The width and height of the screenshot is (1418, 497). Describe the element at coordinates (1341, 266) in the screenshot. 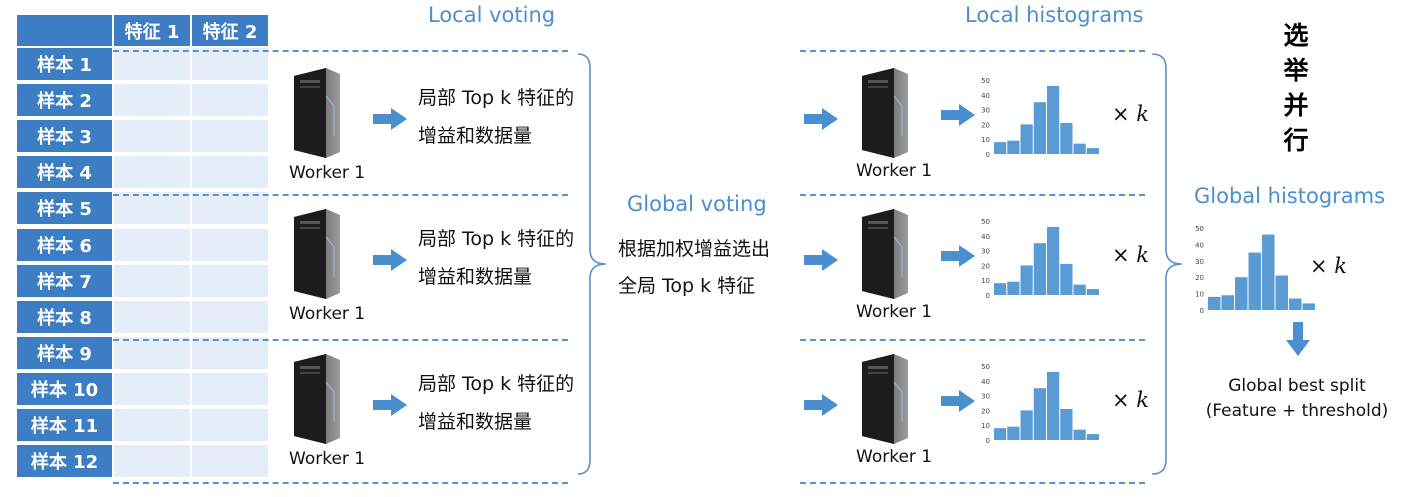

I see `multiplier-var: k` at that location.